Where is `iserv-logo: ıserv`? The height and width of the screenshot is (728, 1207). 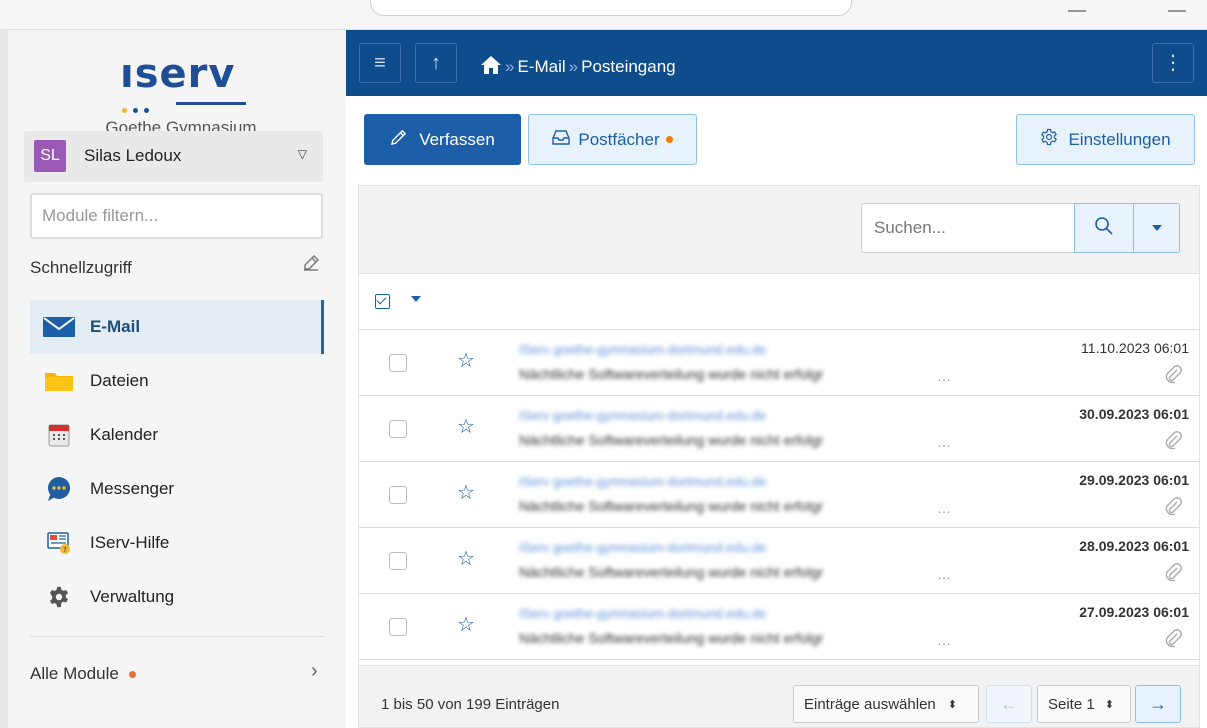
iserv-logo: ıserv is located at coordinates (185, 83).